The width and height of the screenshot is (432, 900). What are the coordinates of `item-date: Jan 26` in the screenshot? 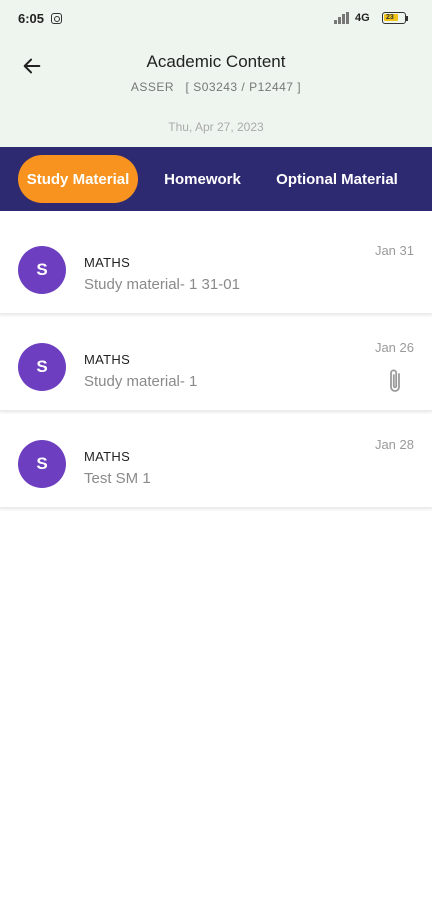 It's located at (394, 347).